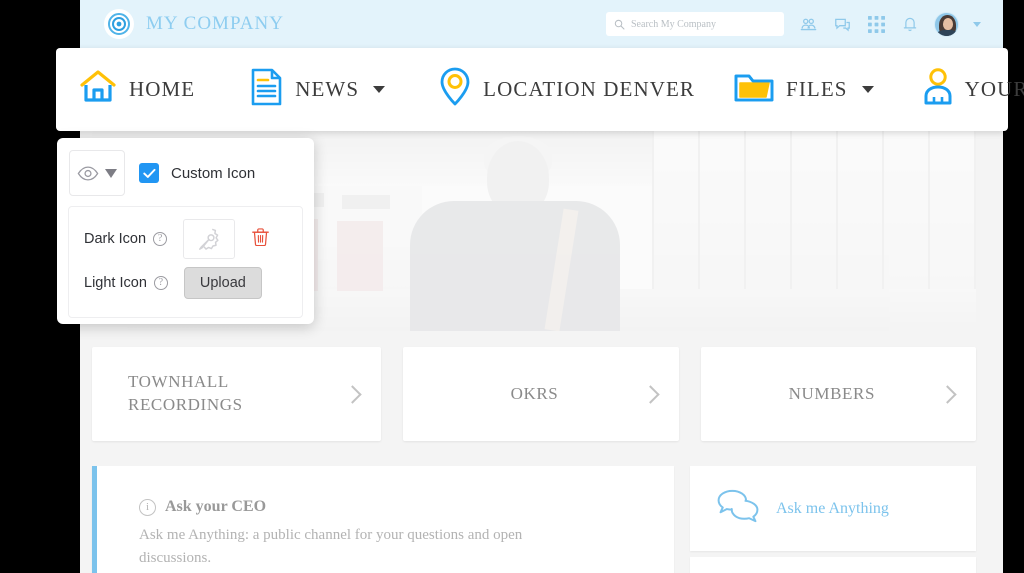 This screenshot has height=573, width=1024. Describe the element at coordinates (406, 507) in the screenshot. I see `ceo-card-header: i Ask your CEO` at that location.